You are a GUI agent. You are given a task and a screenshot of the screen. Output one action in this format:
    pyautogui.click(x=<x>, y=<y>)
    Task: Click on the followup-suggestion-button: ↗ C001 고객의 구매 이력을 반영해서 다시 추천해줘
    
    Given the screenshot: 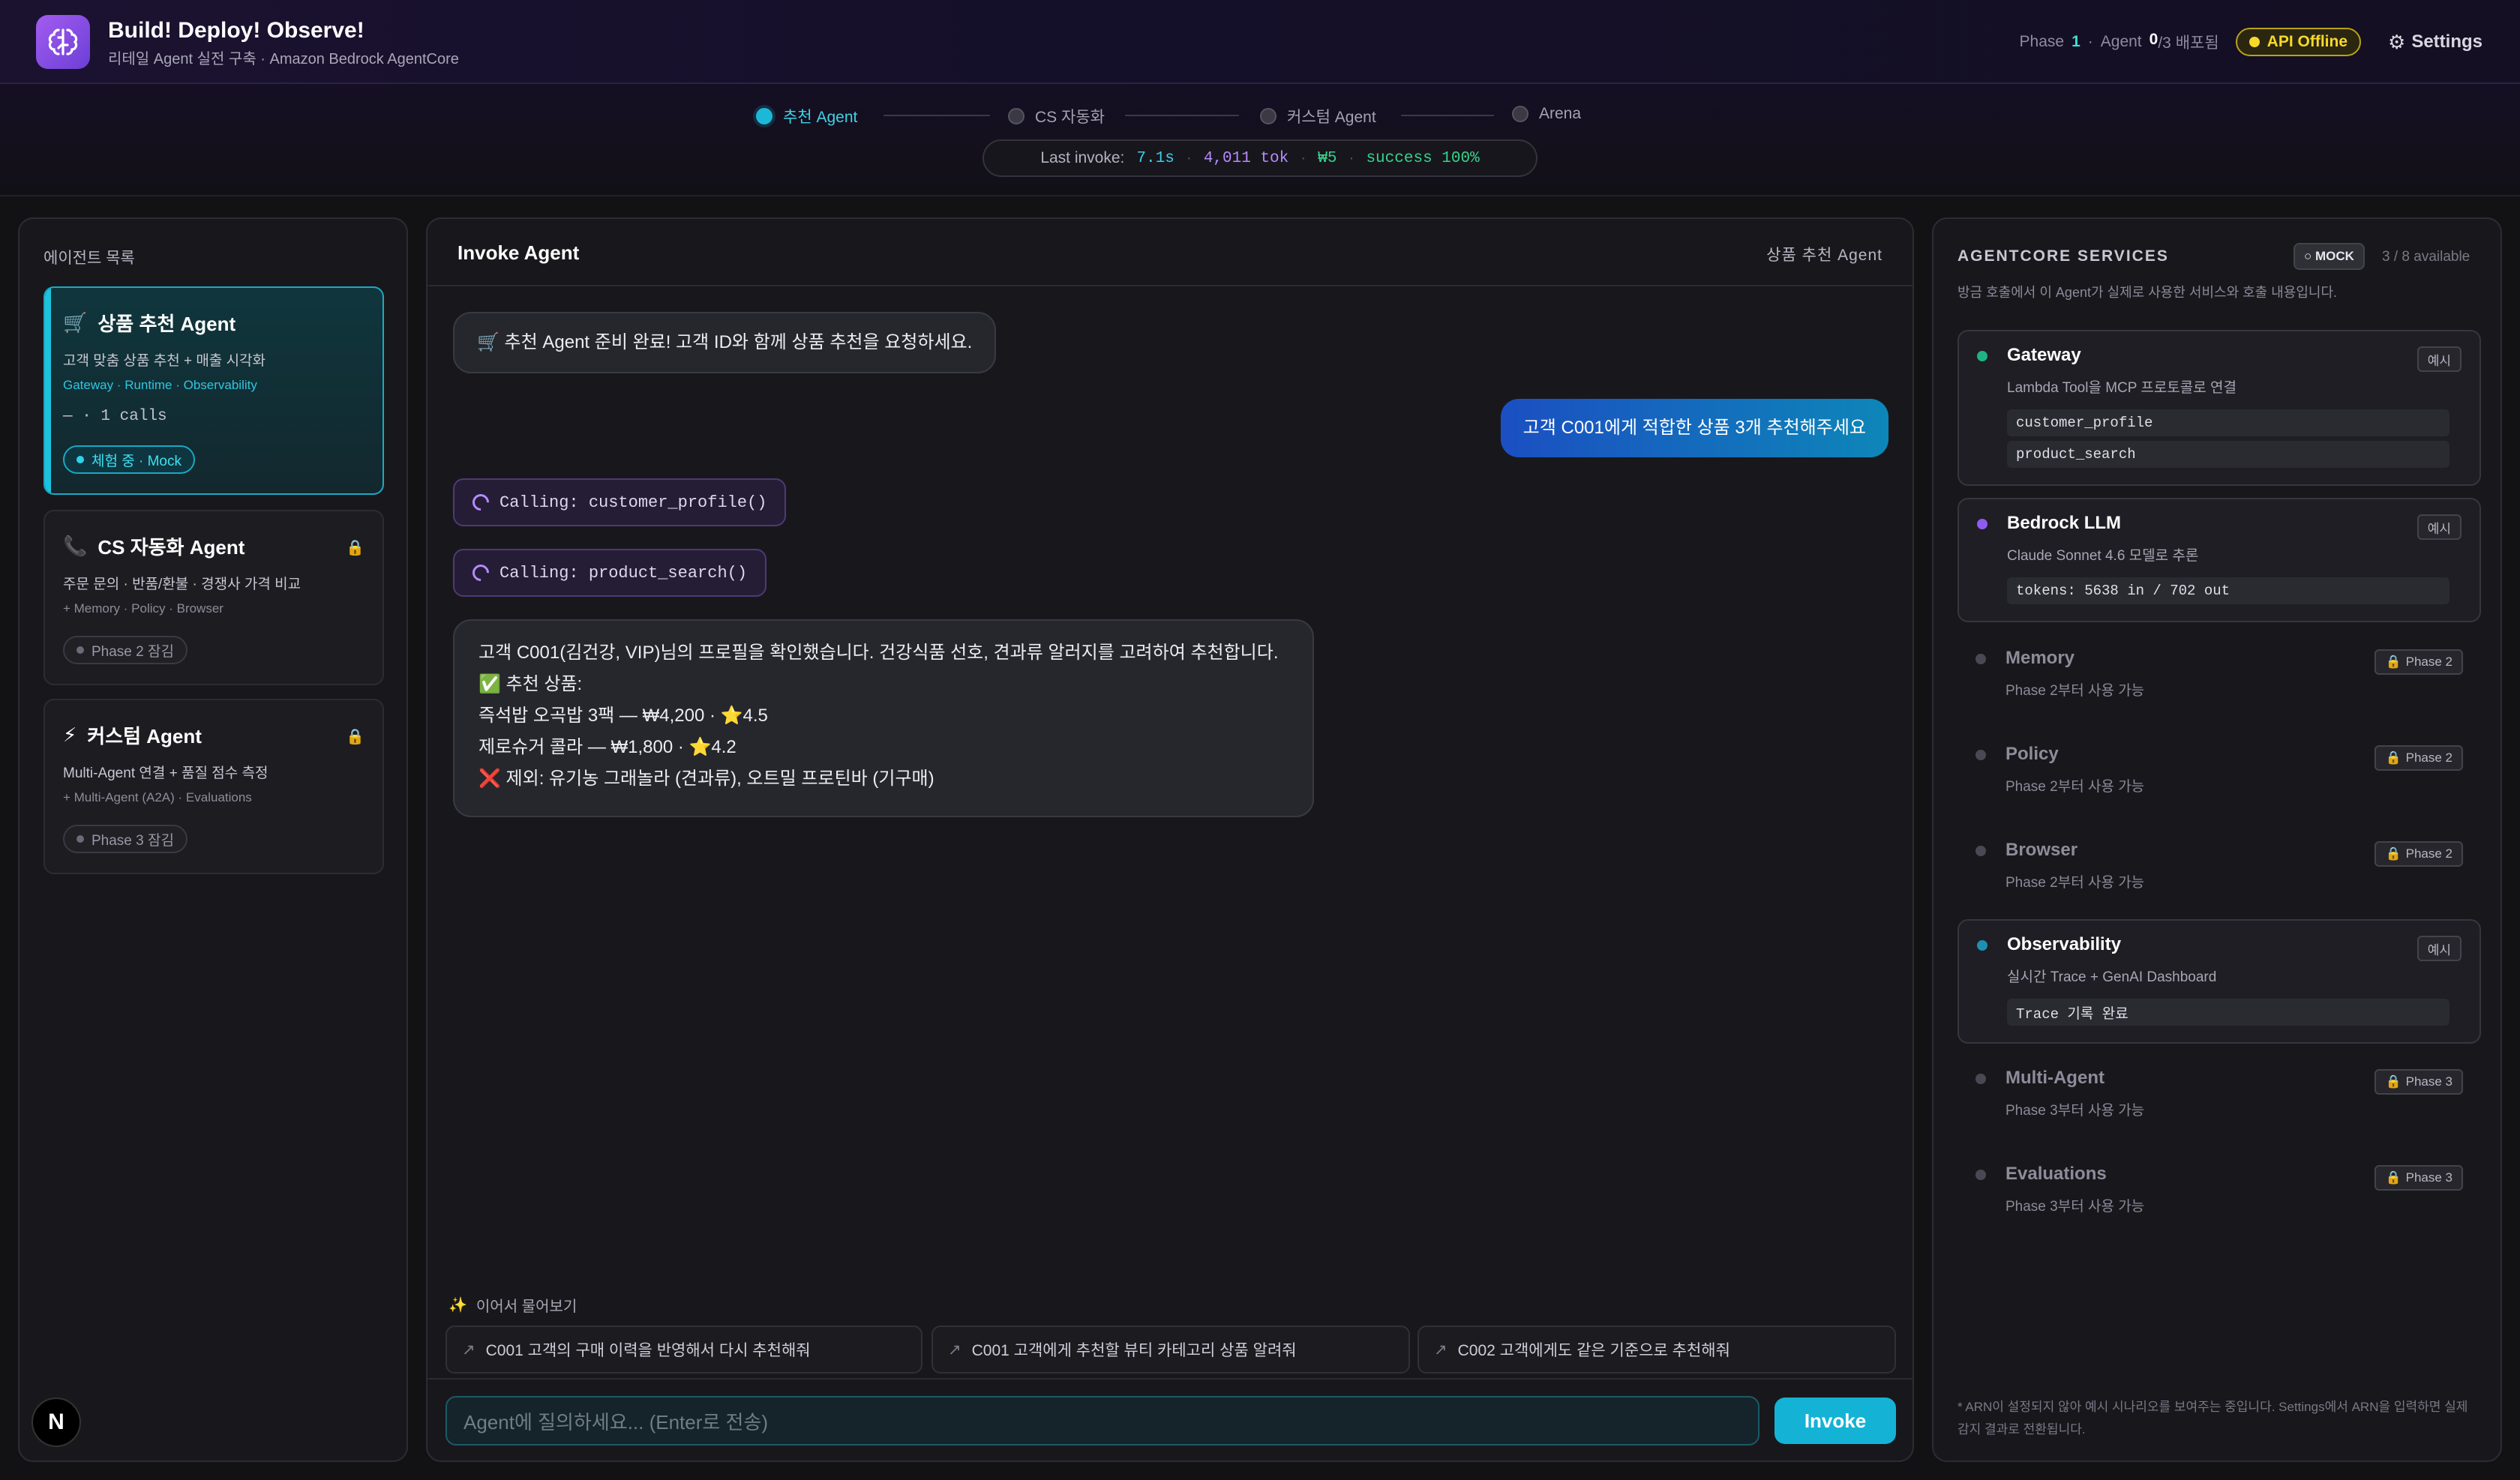 What is the action you would take?
    pyautogui.click(x=684, y=1350)
    